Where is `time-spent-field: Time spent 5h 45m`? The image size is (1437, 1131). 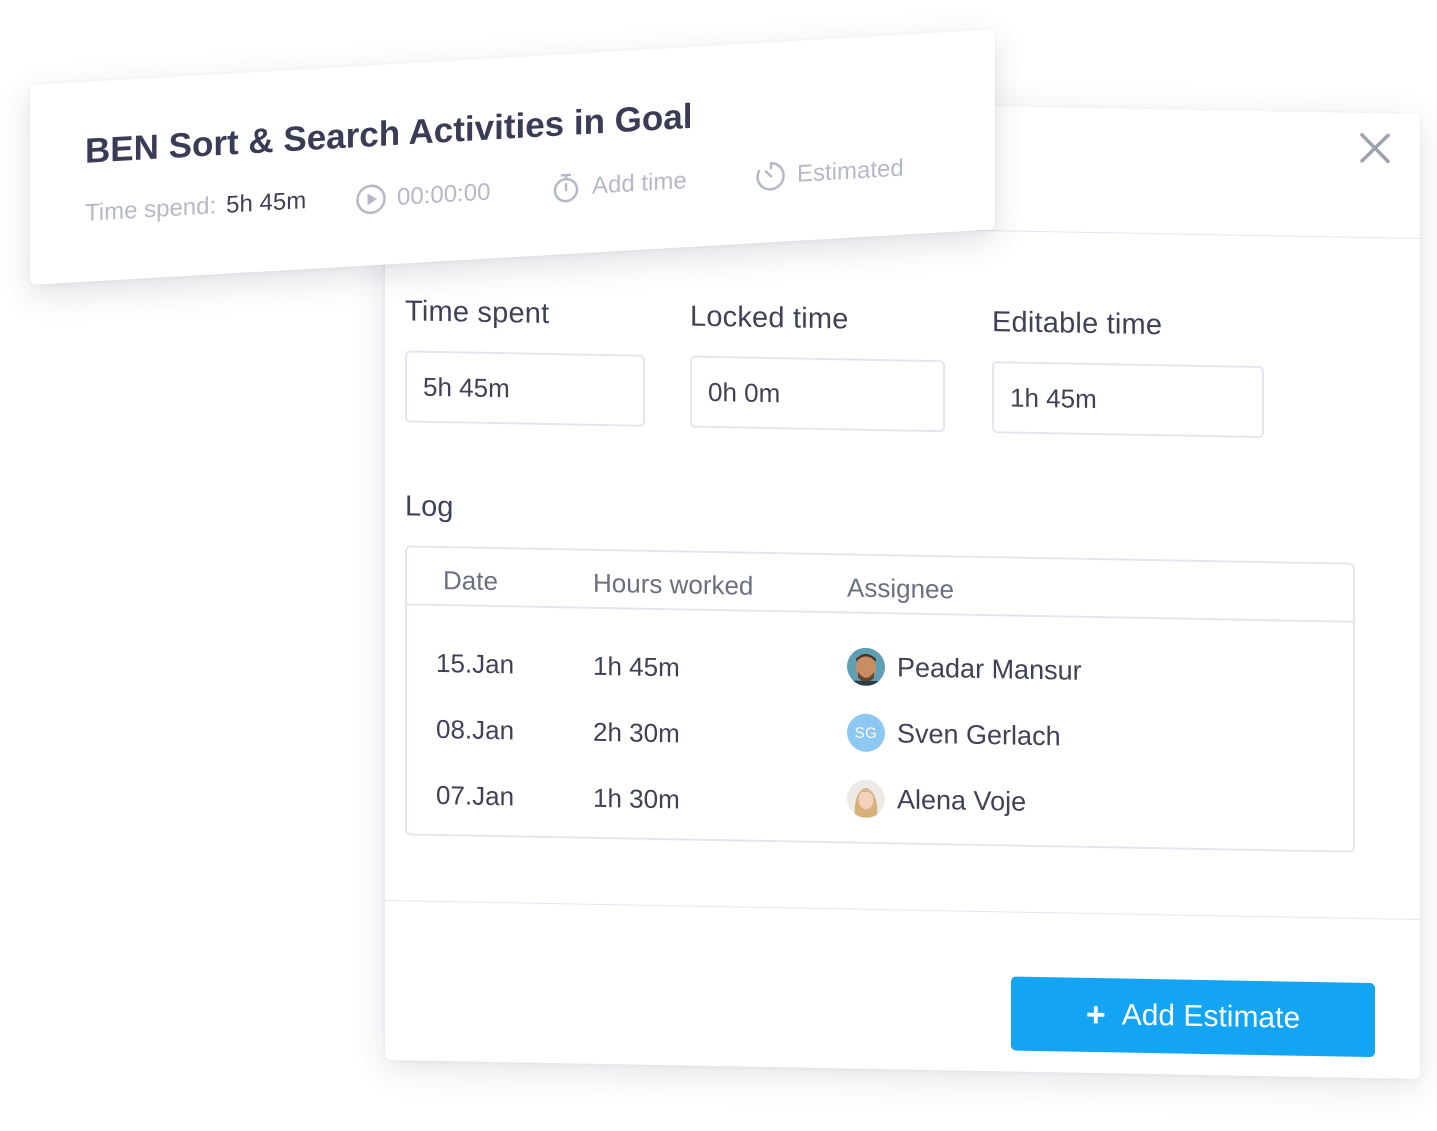
time-spent-field: Time spent 5h 45m is located at coordinates (525, 361).